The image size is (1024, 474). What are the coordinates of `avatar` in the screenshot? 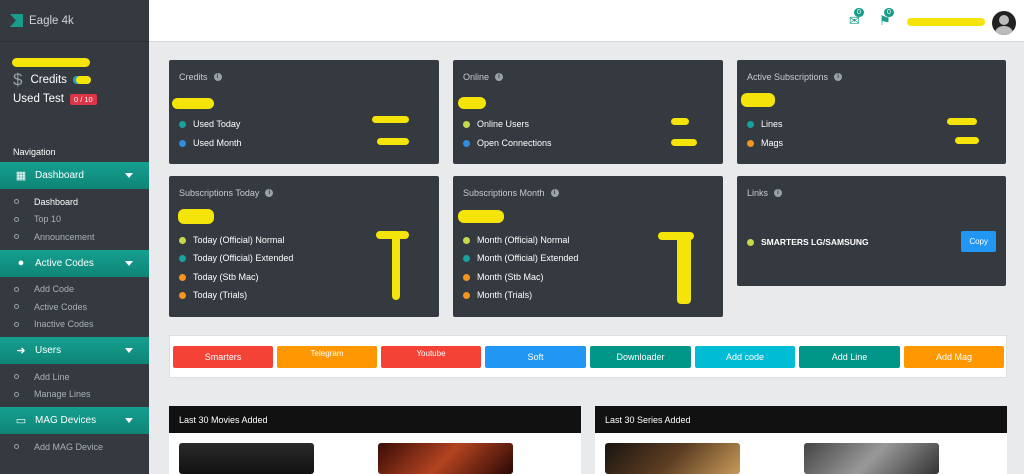 It's located at (1004, 23).